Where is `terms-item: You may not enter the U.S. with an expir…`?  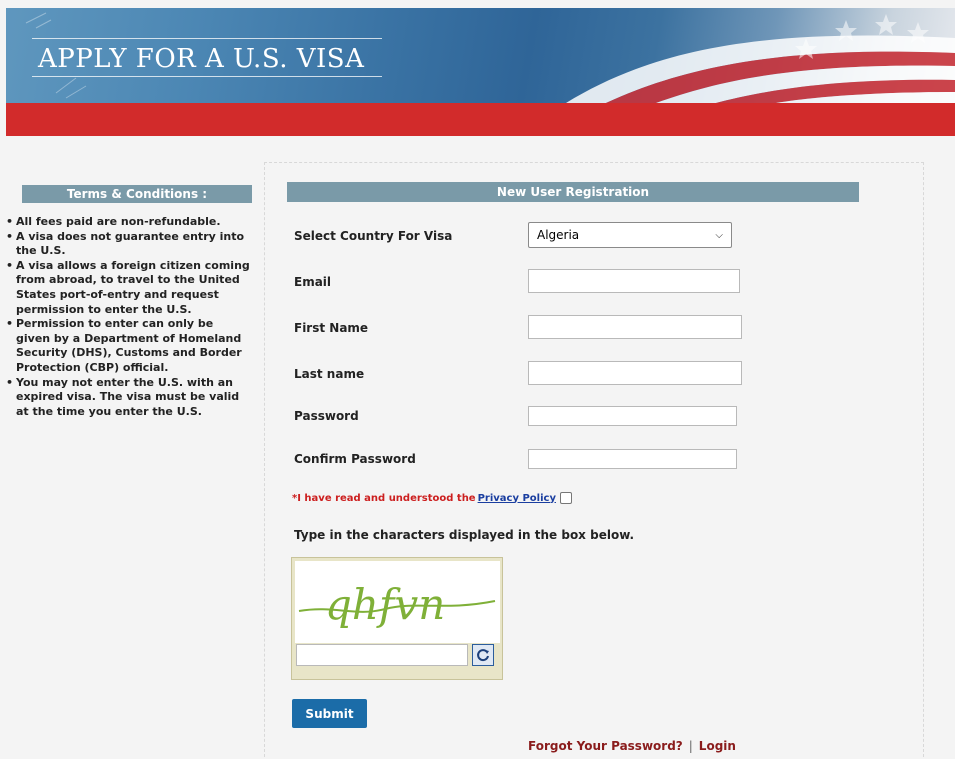 terms-item: You may not enter the U.S. with an expir… is located at coordinates (128, 398).